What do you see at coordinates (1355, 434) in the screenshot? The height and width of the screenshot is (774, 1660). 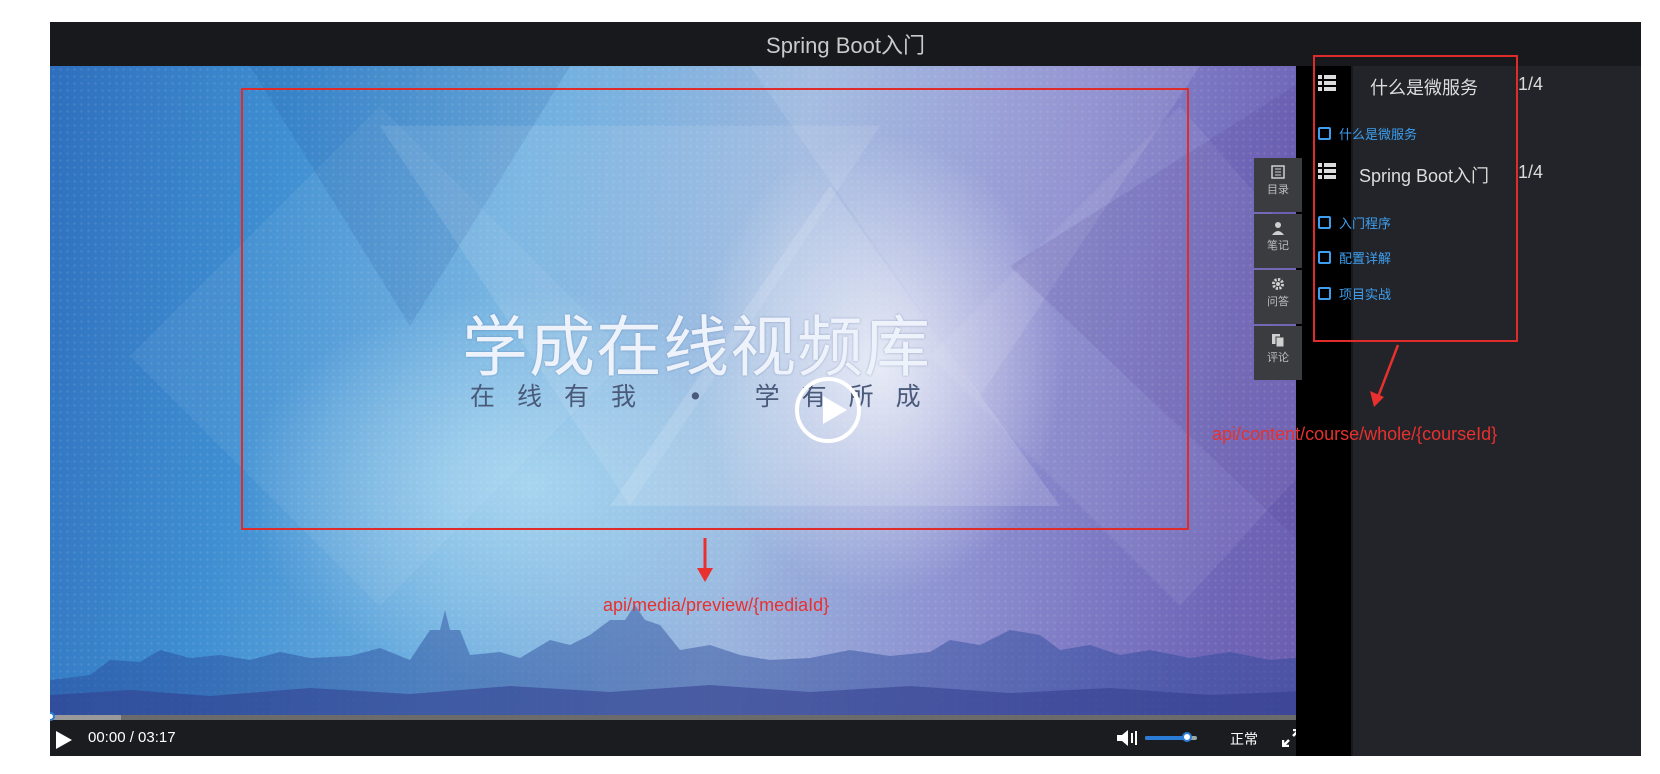 I see `catalog-api-annotation: api/content/course/whole/{courseId}` at bounding box center [1355, 434].